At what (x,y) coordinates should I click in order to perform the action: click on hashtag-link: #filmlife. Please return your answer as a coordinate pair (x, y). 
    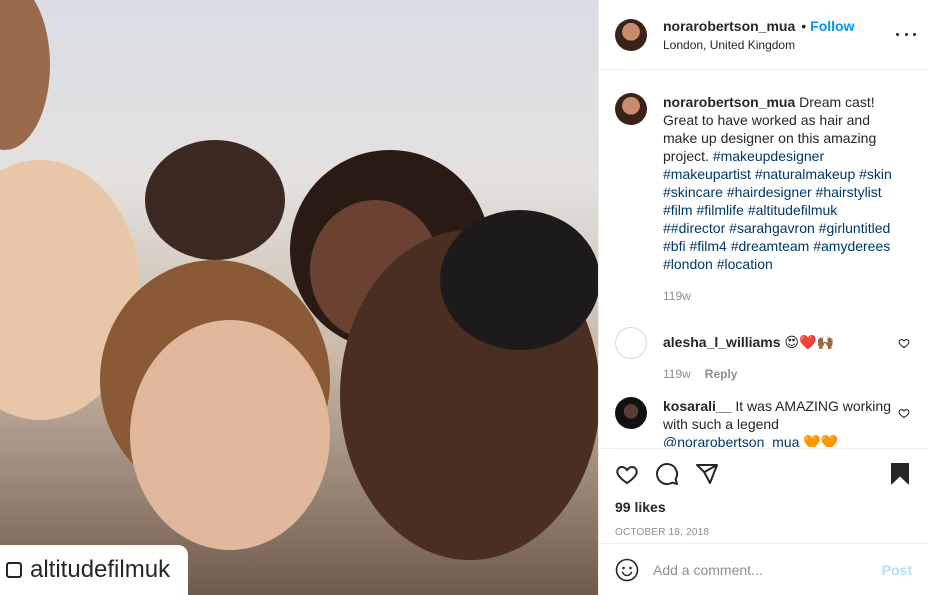
    Looking at the image, I should click on (719, 210).